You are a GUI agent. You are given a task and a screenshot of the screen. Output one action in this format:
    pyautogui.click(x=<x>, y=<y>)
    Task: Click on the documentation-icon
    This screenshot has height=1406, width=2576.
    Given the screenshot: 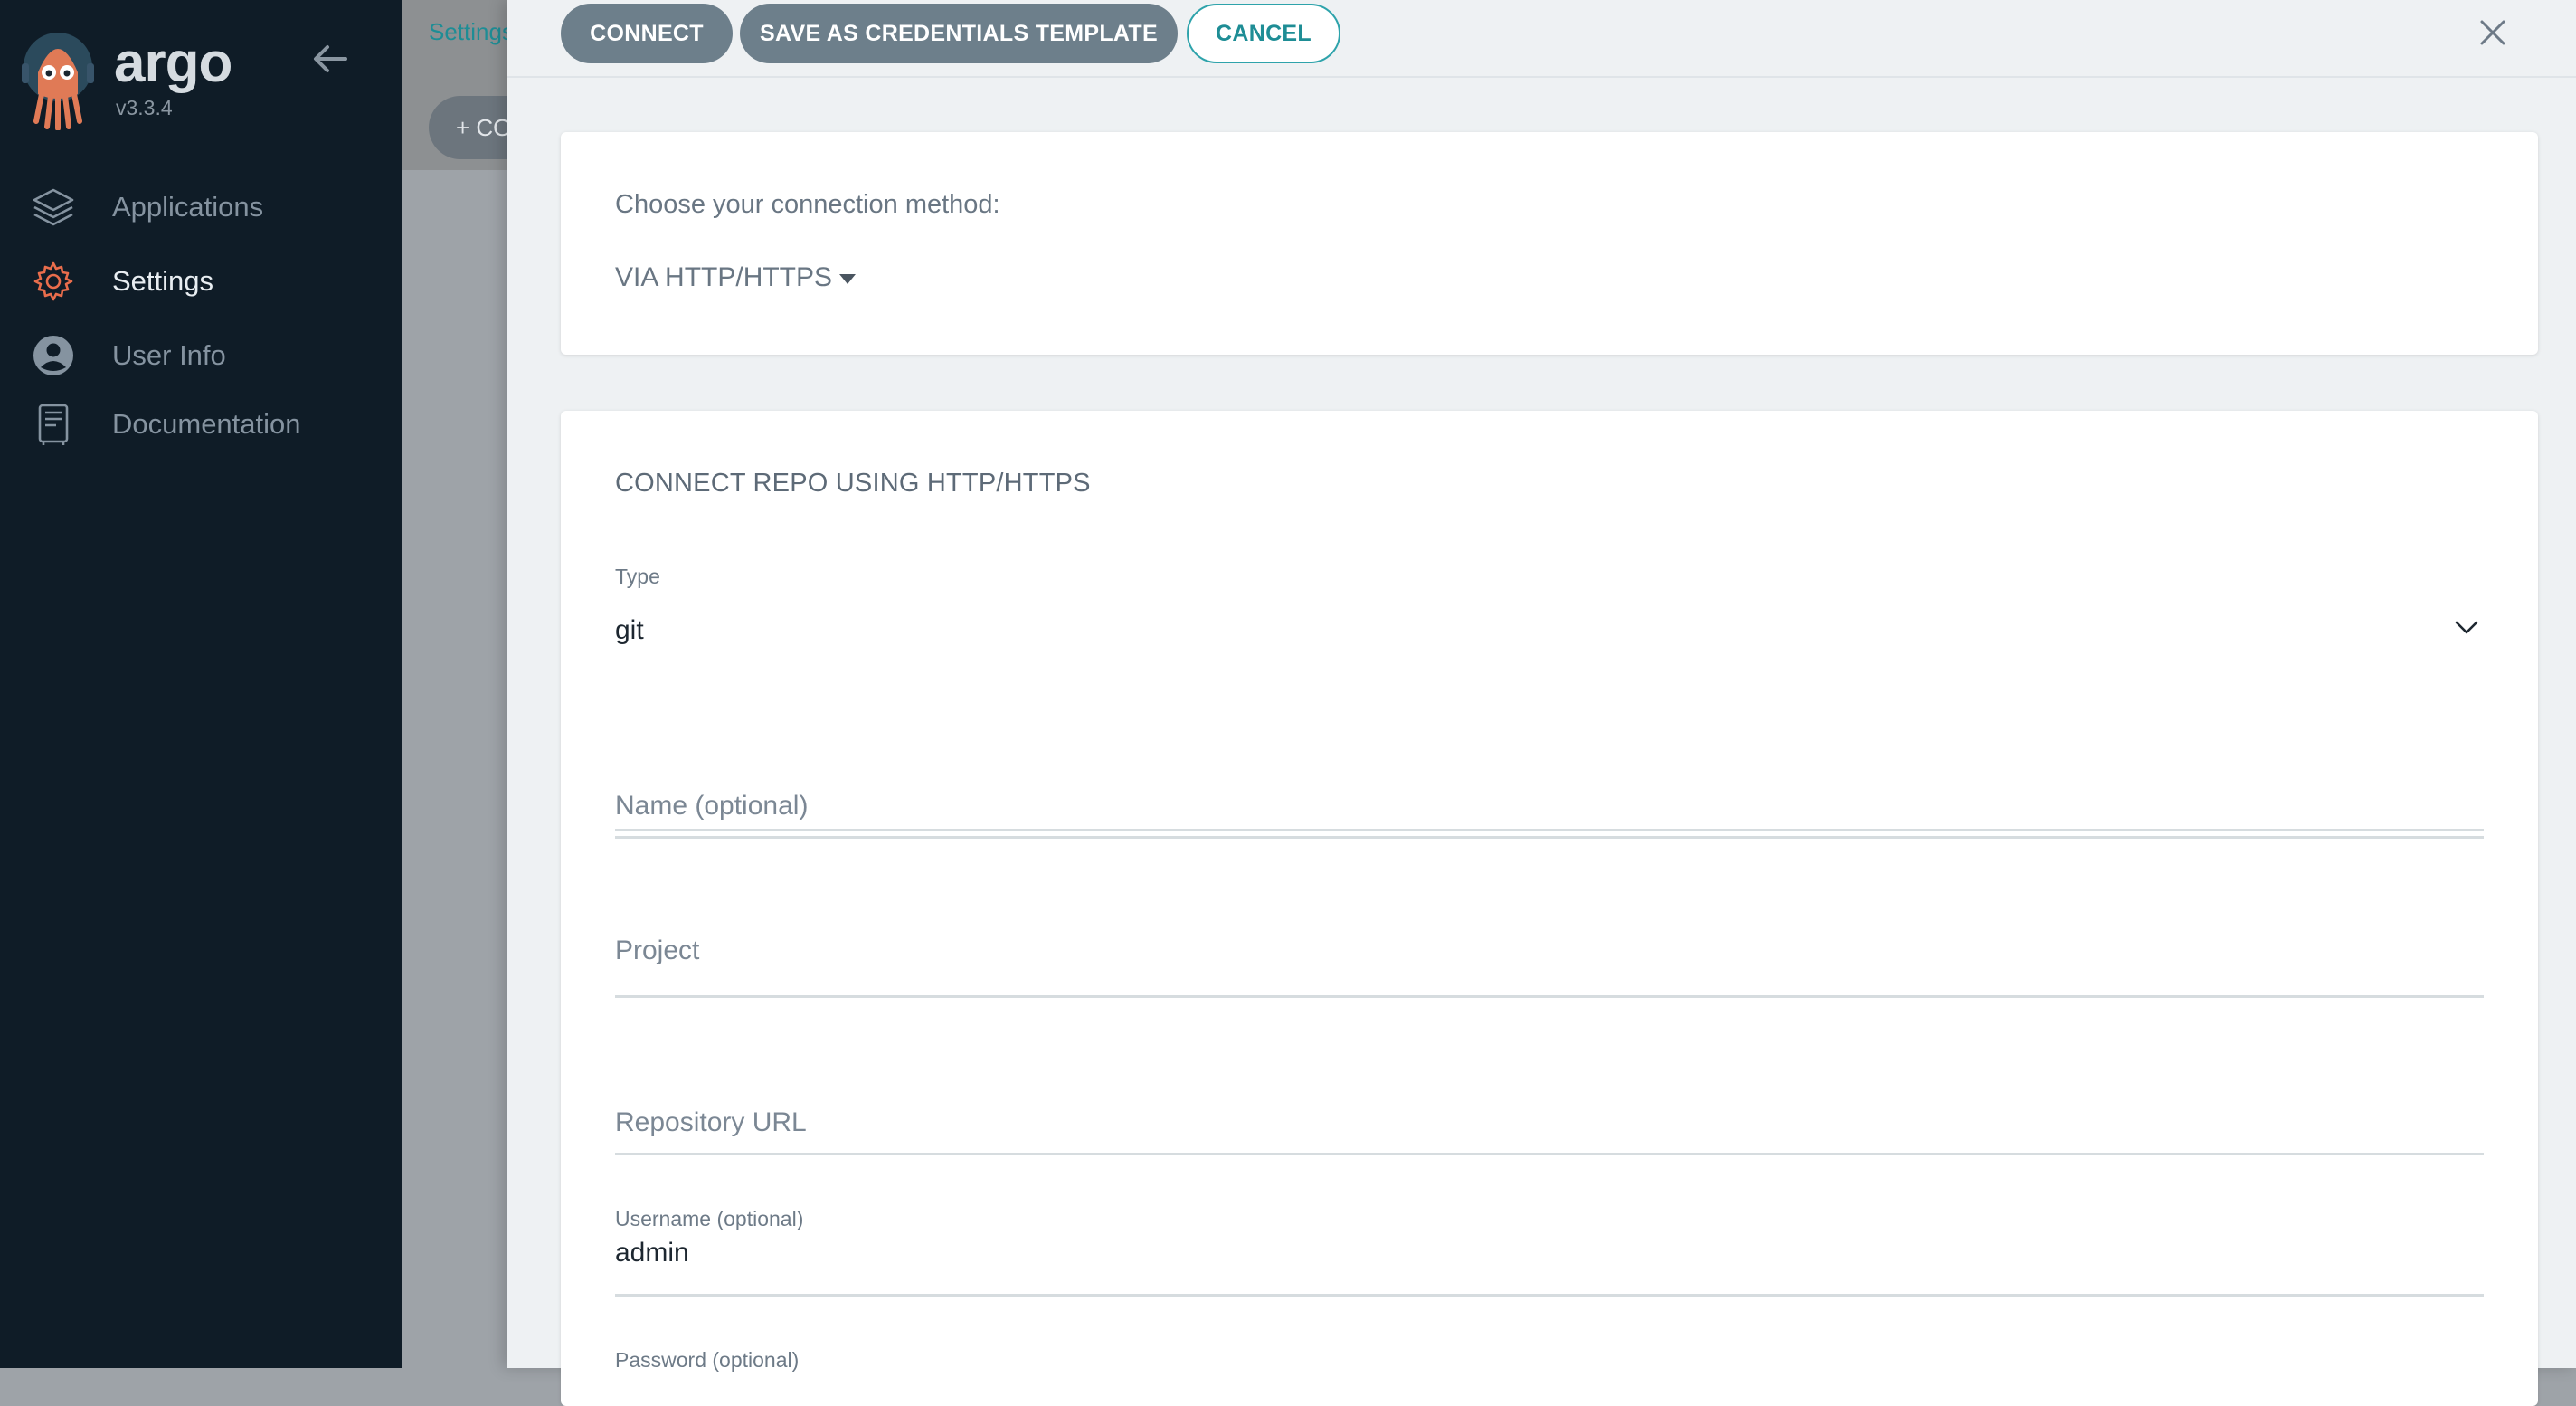 What is the action you would take?
    pyautogui.click(x=54, y=425)
    